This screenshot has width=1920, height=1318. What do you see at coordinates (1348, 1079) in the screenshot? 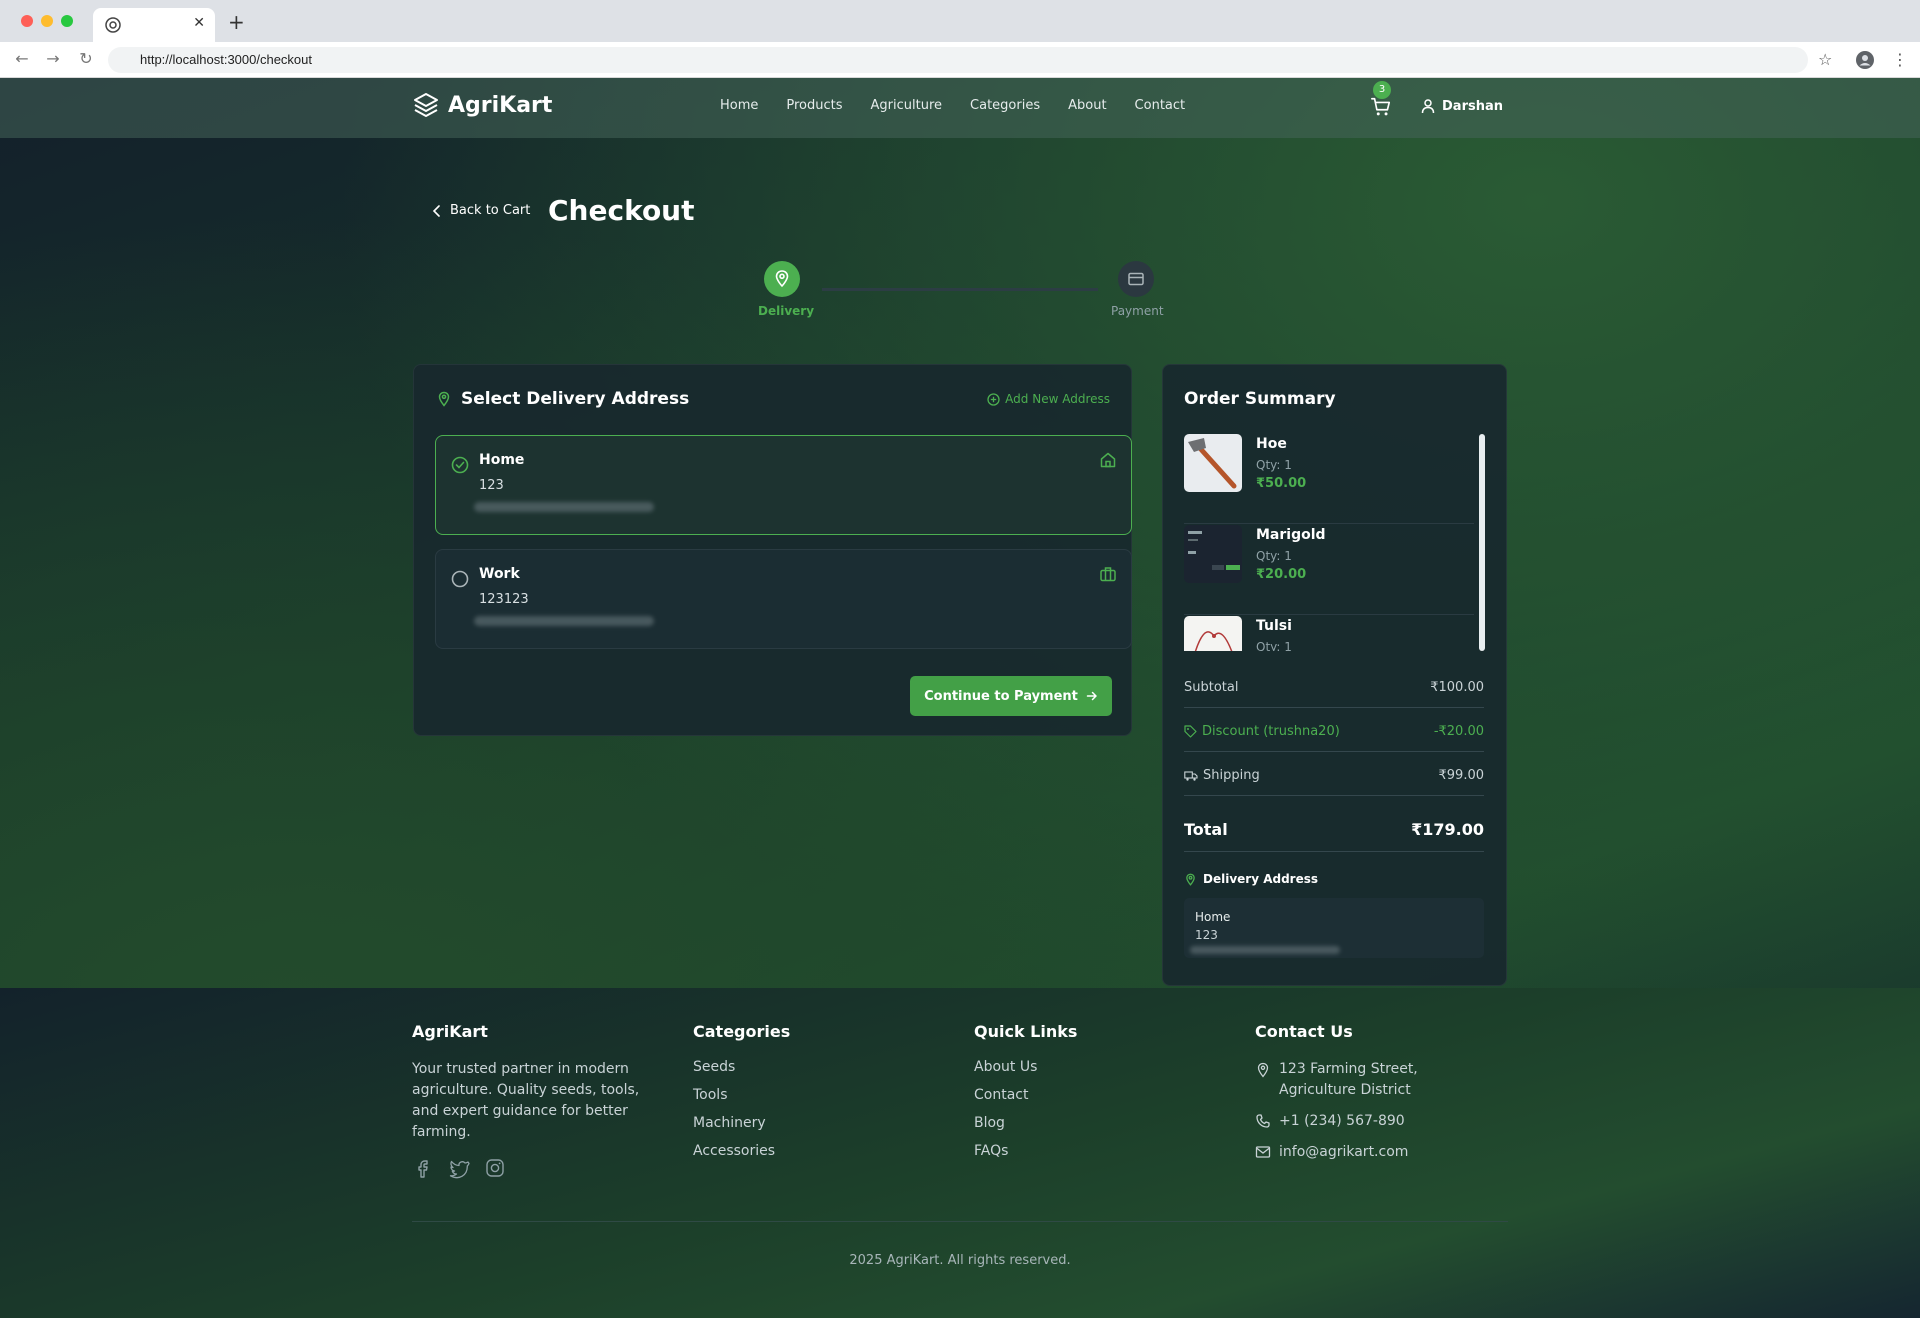
I see `contact-address-text: 123 Farming Street, Agriculture District` at bounding box center [1348, 1079].